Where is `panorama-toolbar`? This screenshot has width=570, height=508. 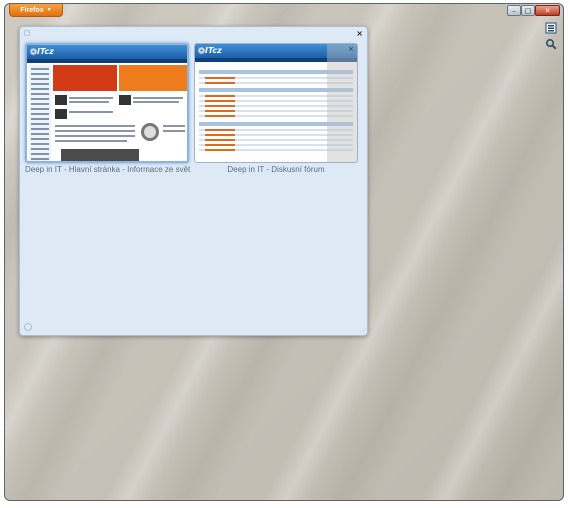
panorama-toolbar is located at coordinates (552, 38).